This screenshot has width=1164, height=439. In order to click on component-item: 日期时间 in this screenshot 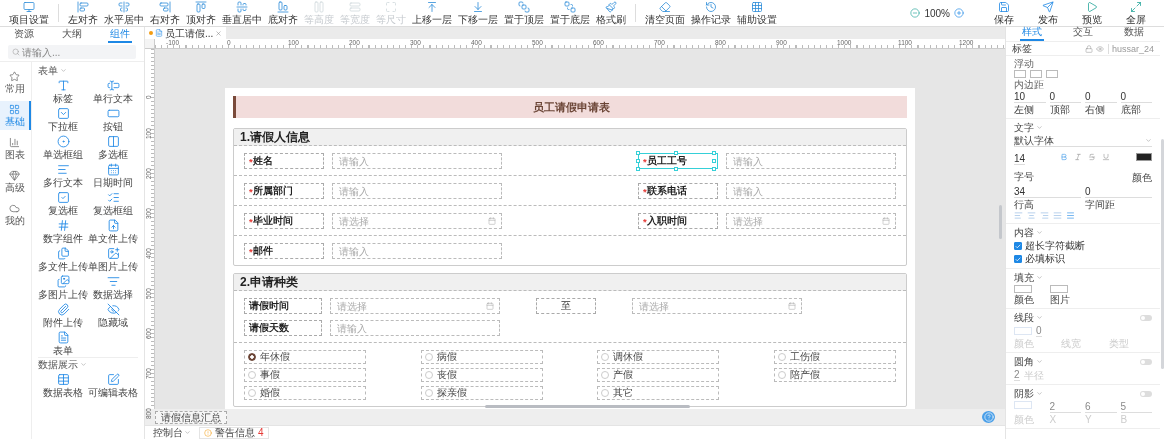, I will do `click(113, 175)`.